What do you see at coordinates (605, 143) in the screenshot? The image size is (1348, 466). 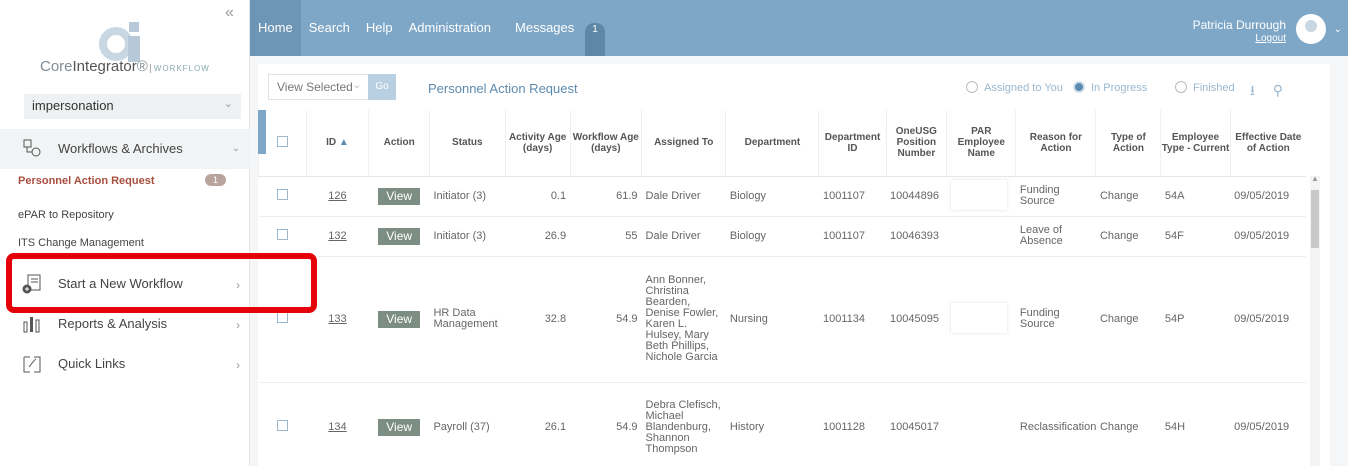 I see `col-header-workflow-age: Workflow Age (days)` at bounding box center [605, 143].